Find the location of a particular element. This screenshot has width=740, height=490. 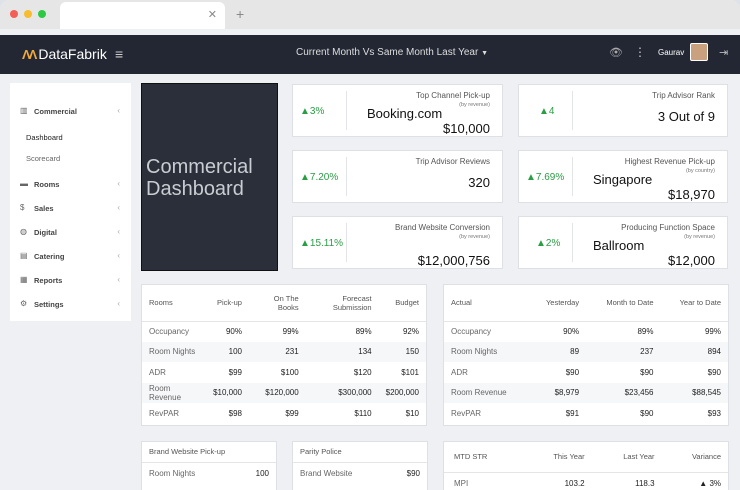

kpi-name: Singapore is located at coordinates (623, 179).